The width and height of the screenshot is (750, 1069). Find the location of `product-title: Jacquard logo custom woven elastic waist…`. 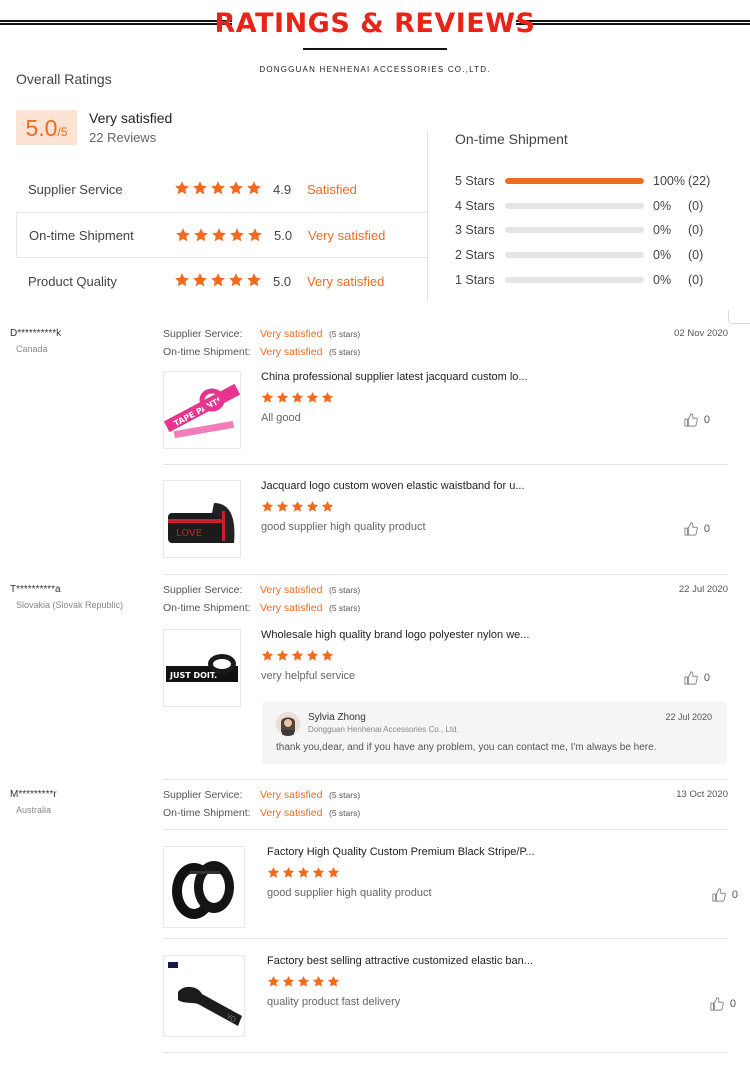

product-title: Jacquard logo custom woven elastic waist… is located at coordinates (393, 486).